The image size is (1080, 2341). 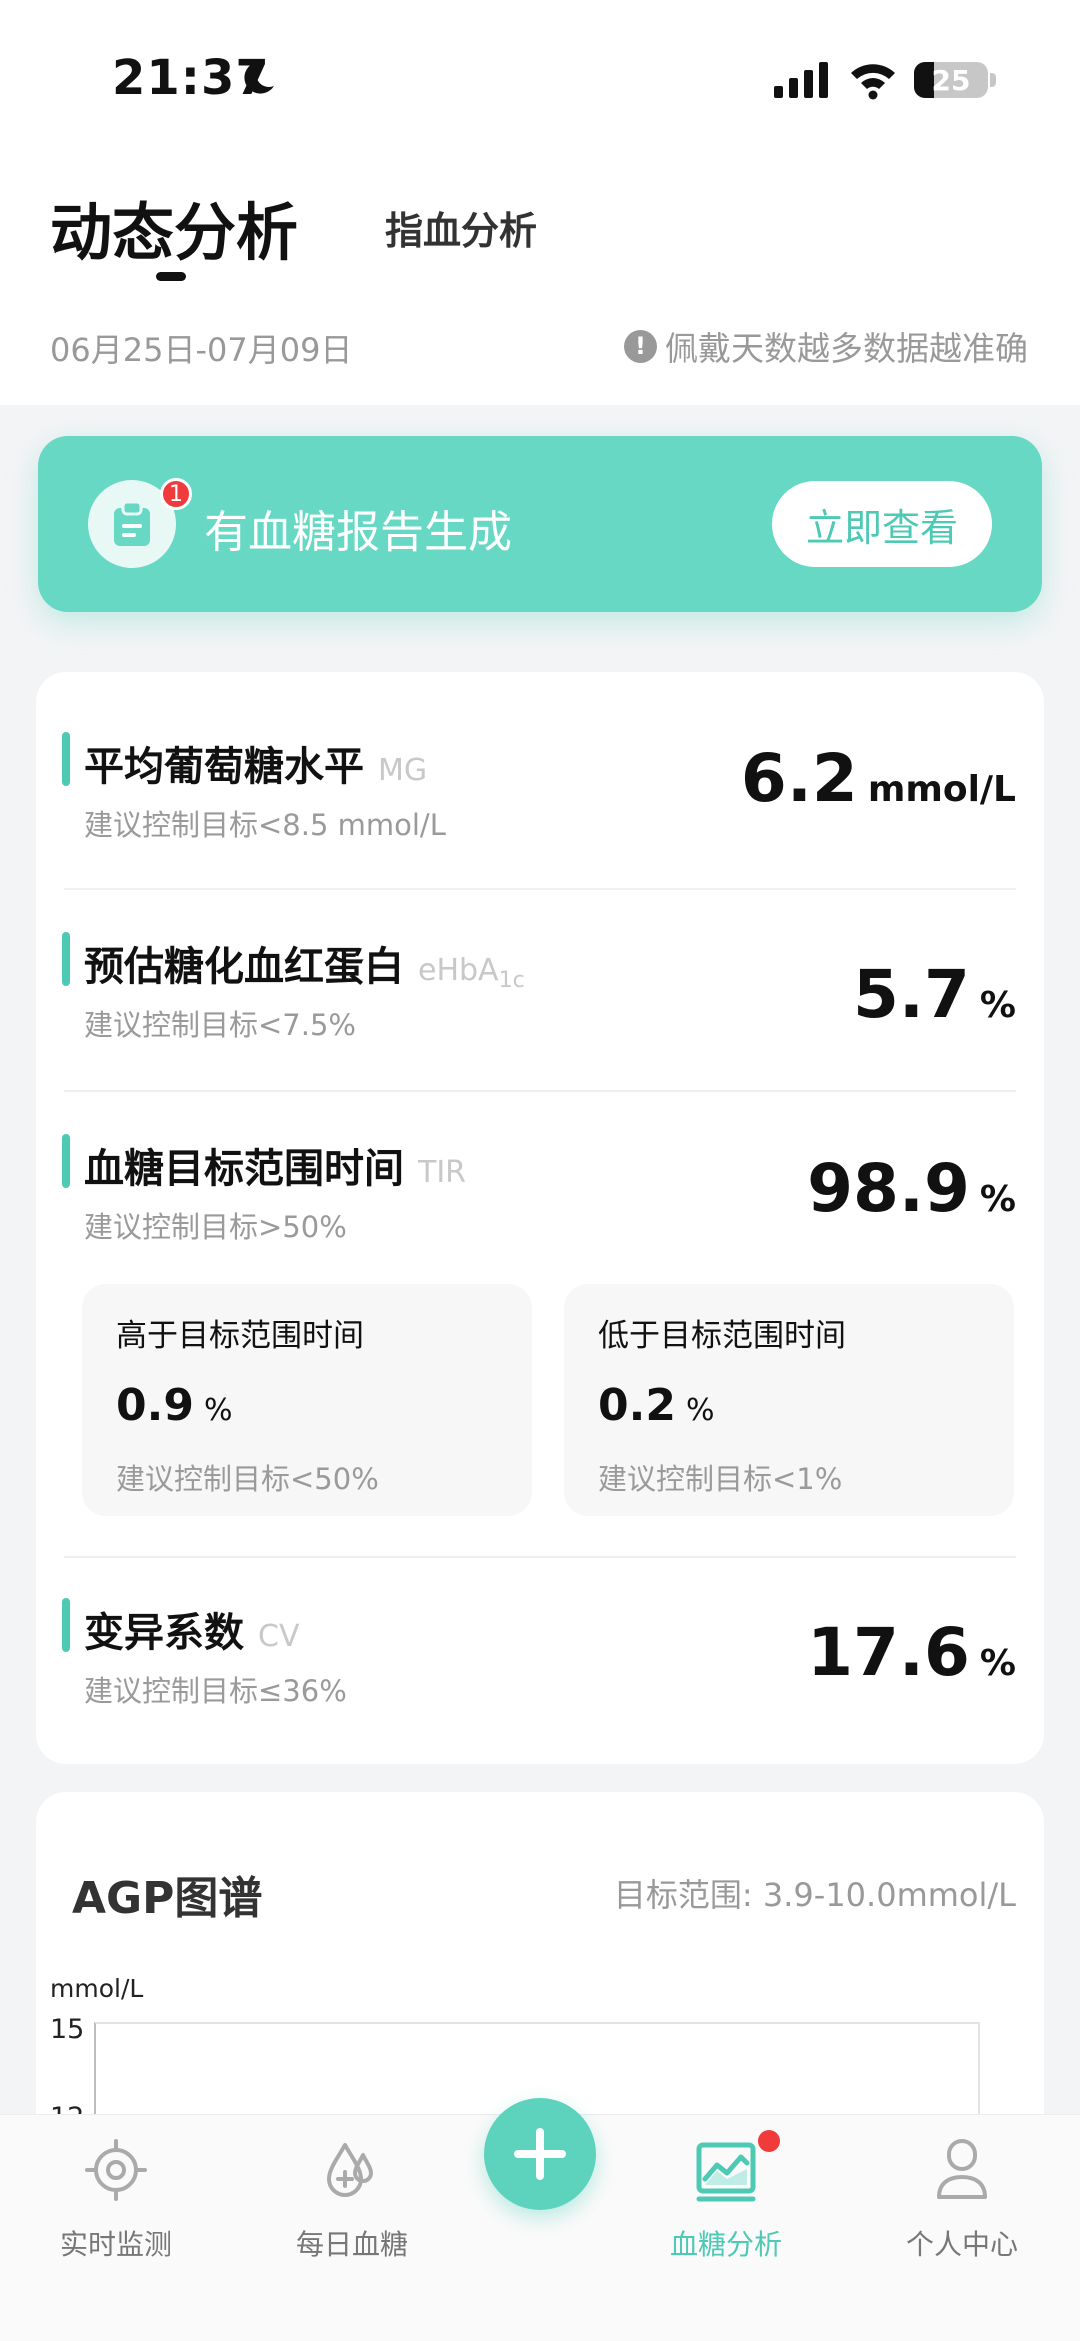 What do you see at coordinates (801, 80) in the screenshot?
I see `signal-icon` at bounding box center [801, 80].